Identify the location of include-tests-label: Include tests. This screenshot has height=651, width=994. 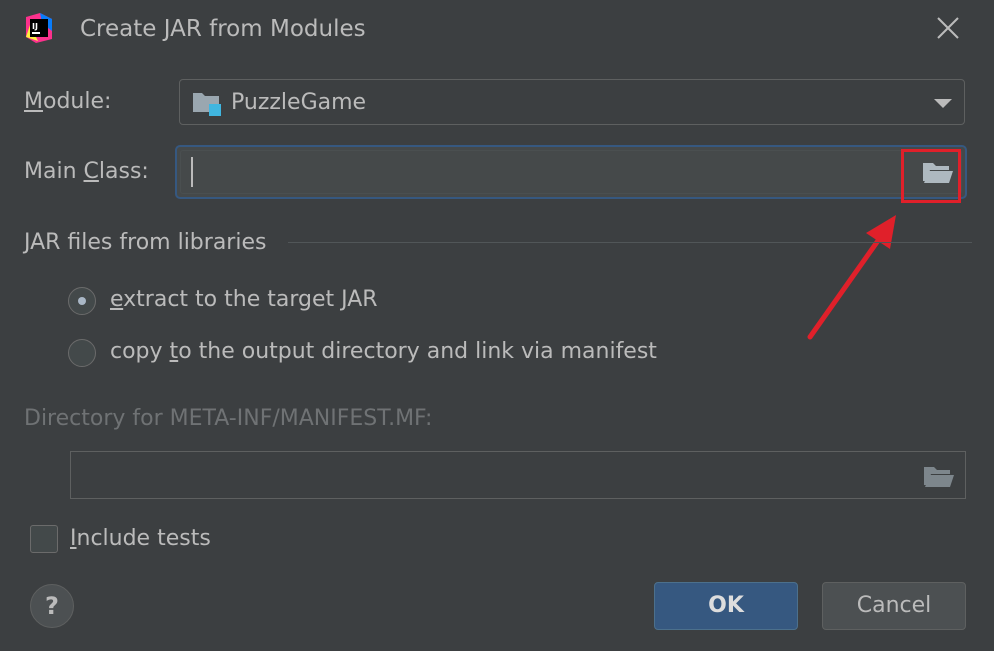
(140, 539).